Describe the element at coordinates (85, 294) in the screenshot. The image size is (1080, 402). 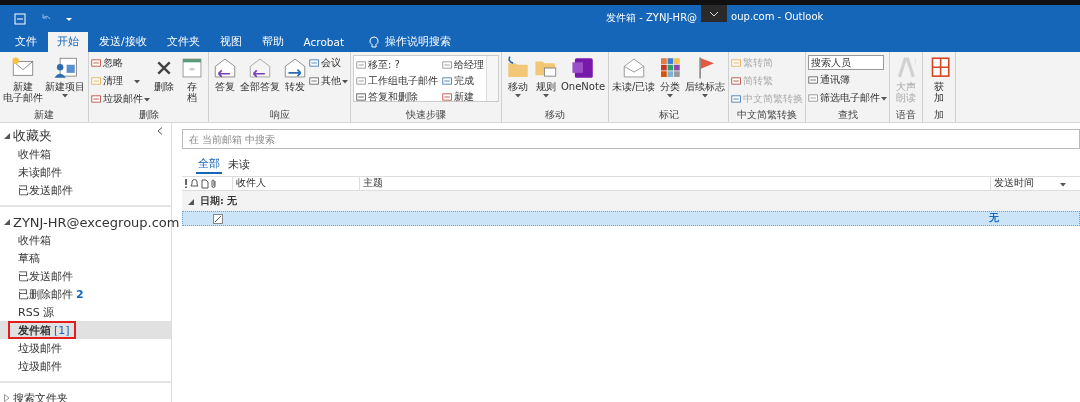
I see `folder-item: 已删除邮件 2` at that location.